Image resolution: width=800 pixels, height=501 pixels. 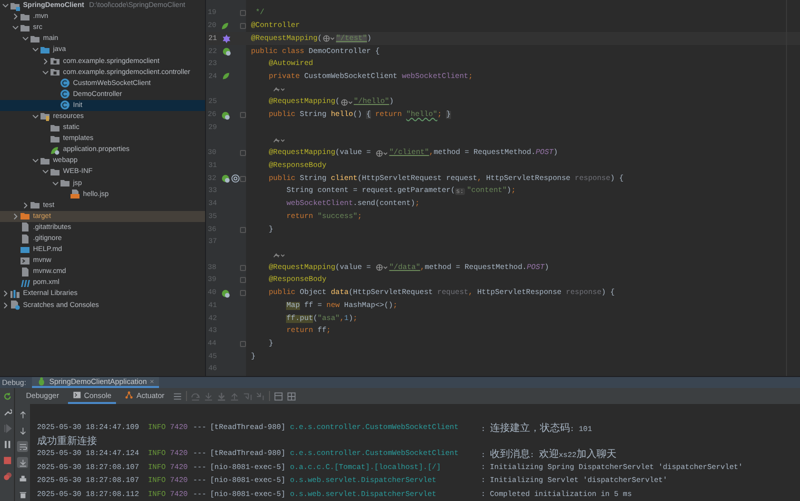 What do you see at coordinates (67, 441) in the screenshot?
I see `console-text: 成功重新连接` at bounding box center [67, 441].